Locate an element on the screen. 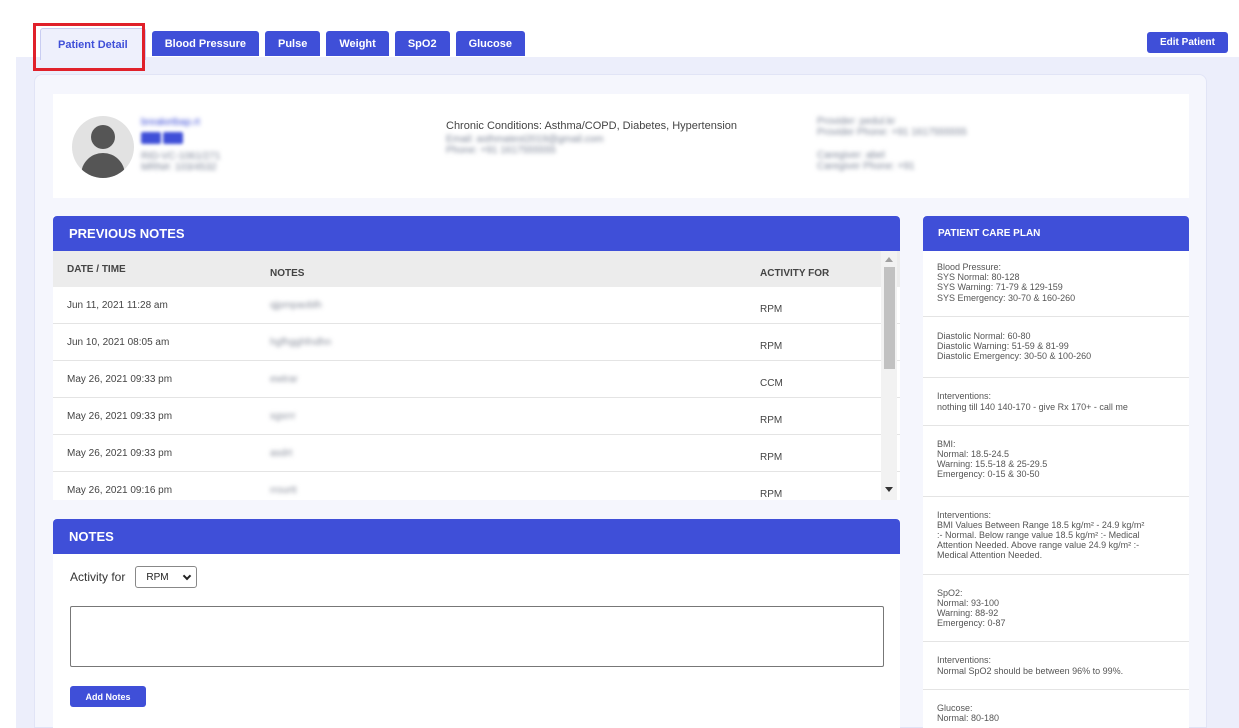  row-note: ewtrar is located at coordinates (284, 379).